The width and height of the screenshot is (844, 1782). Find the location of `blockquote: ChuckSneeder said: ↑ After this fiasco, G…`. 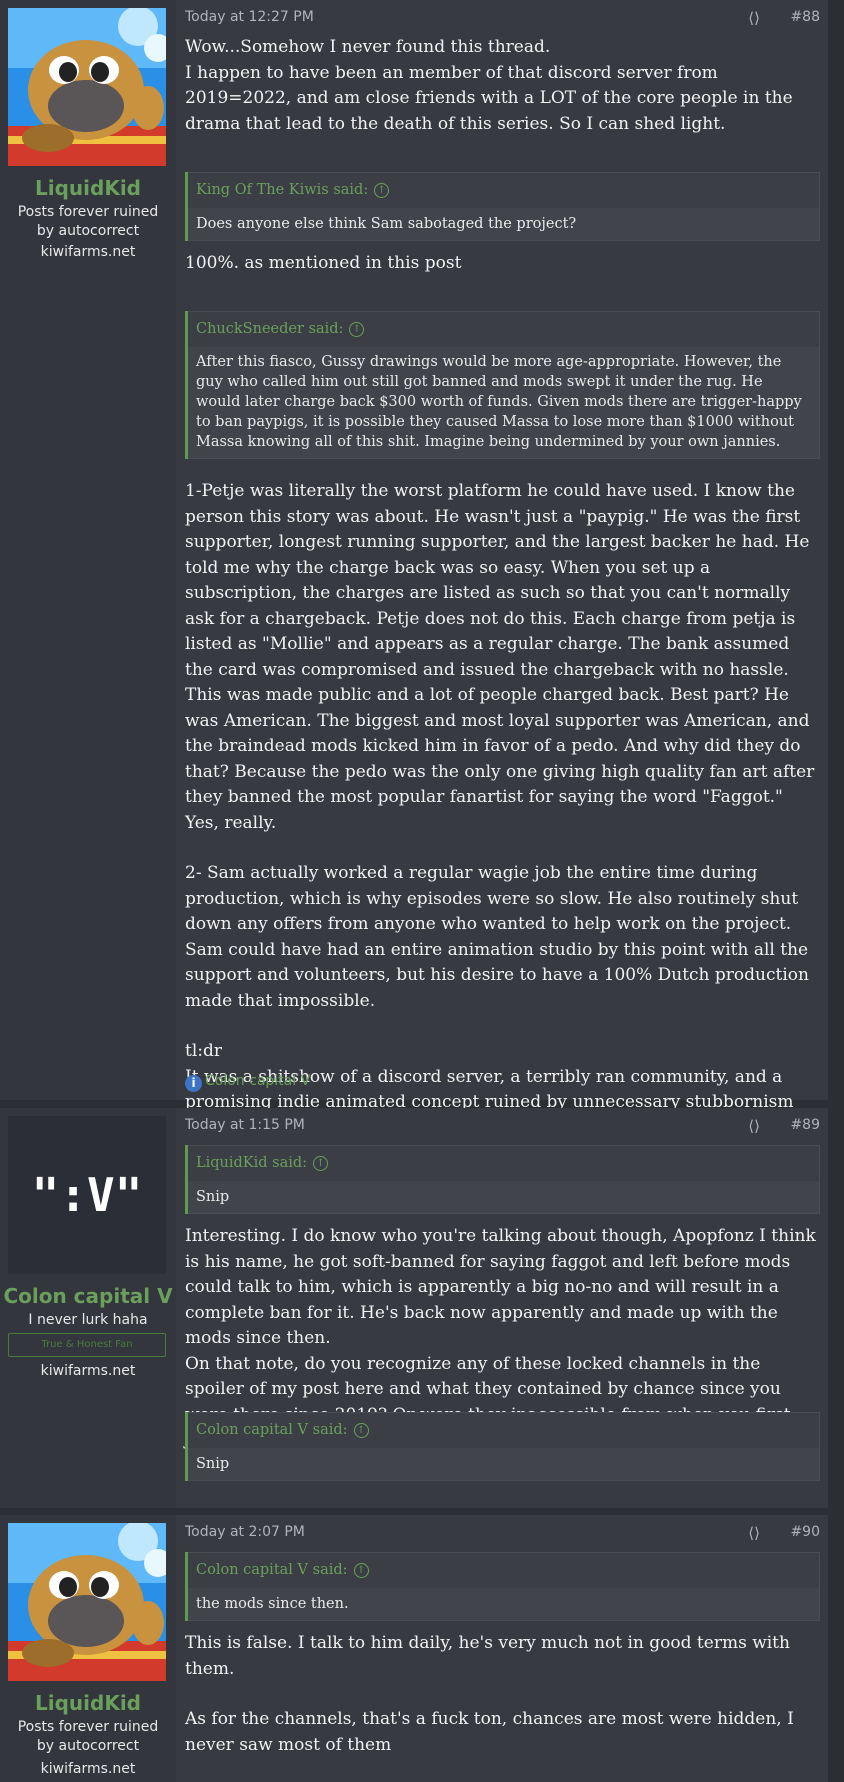

blockquote: ChuckSneeder said: ↑ After this fiasco, G… is located at coordinates (502, 385).